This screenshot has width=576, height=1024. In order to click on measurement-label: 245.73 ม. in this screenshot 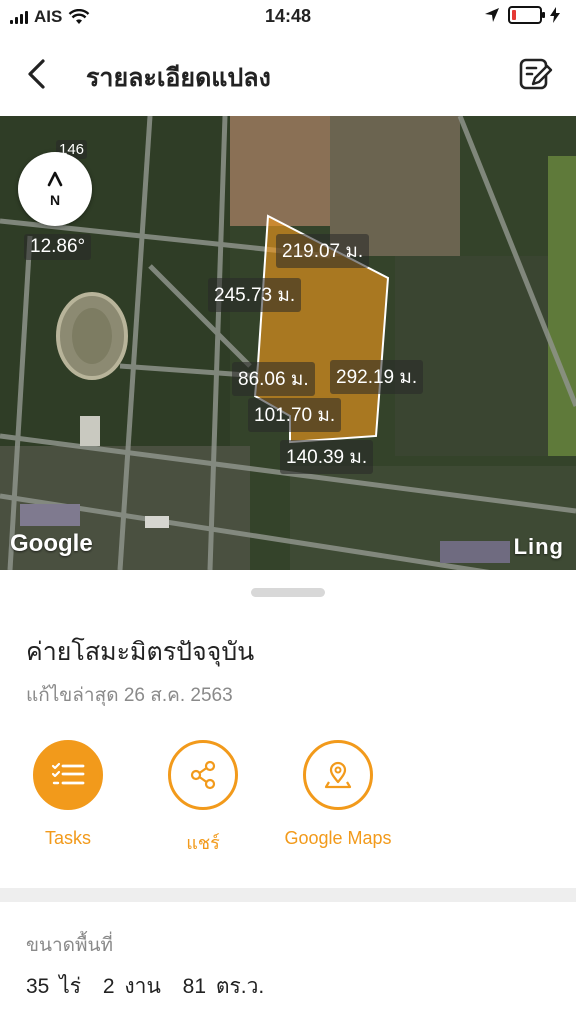, I will do `click(255, 295)`.